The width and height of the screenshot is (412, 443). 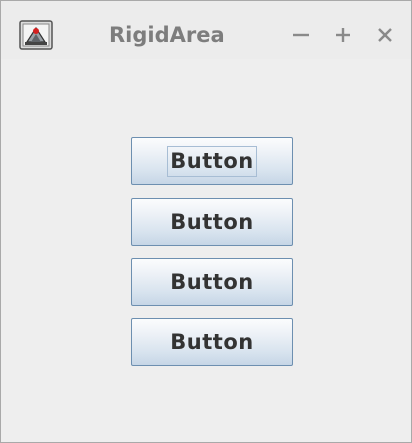 I want to click on button-4-label: Button, so click(x=212, y=341).